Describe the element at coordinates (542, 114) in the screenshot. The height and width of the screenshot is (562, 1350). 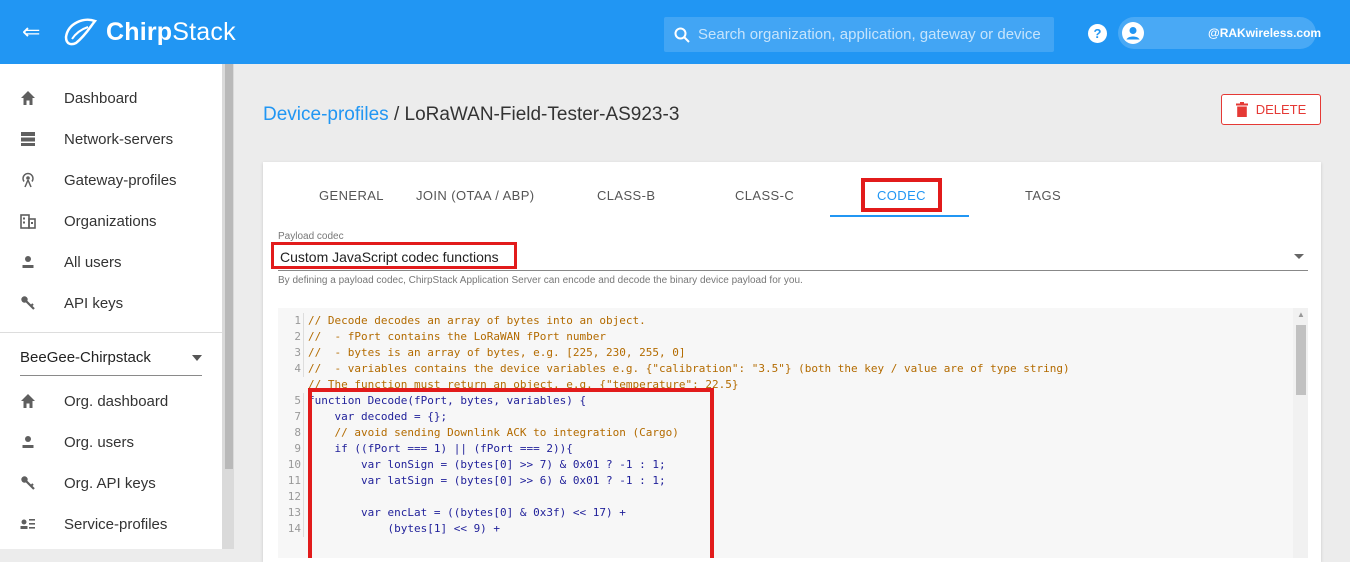
I see `page-title: LoRaWAN-Field-Tester-AS923-3` at that location.